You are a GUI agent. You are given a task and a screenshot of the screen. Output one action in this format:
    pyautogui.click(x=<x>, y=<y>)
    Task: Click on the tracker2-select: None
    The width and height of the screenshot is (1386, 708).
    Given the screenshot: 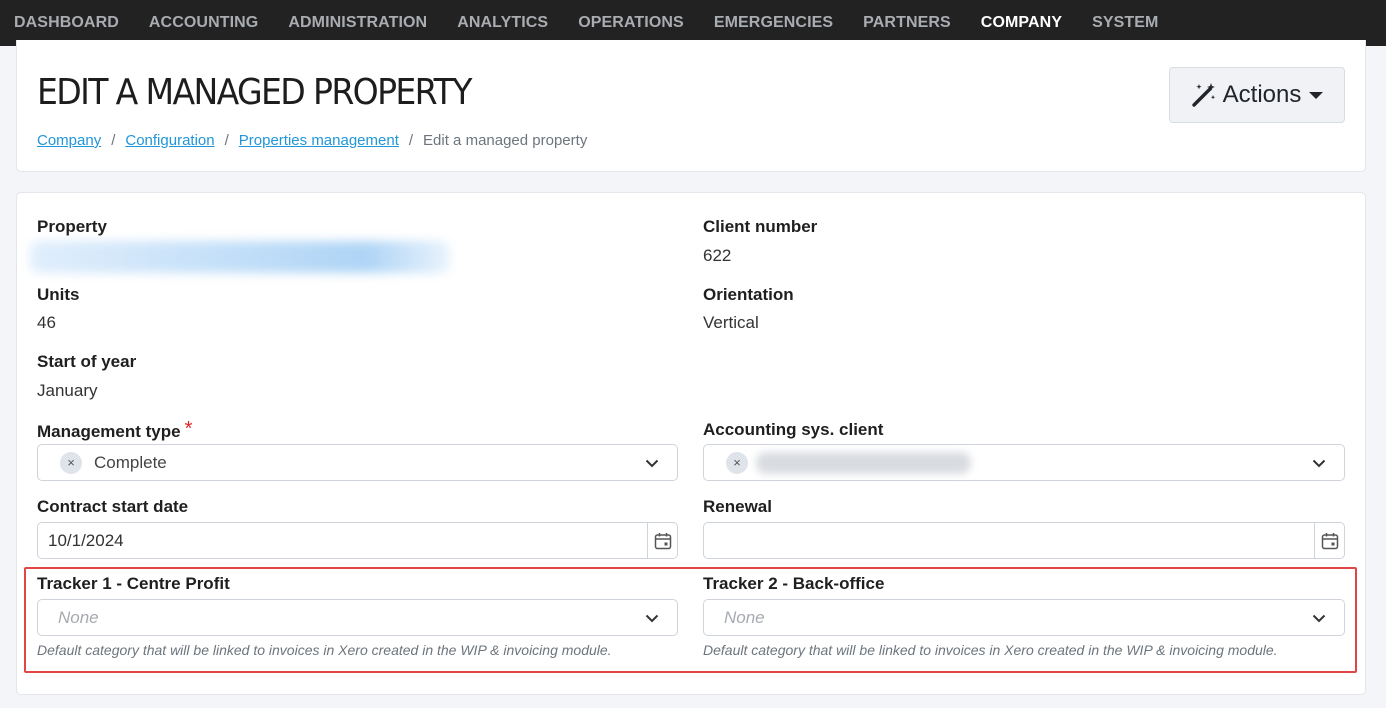 What is the action you would take?
    pyautogui.click(x=1024, y=617)
    